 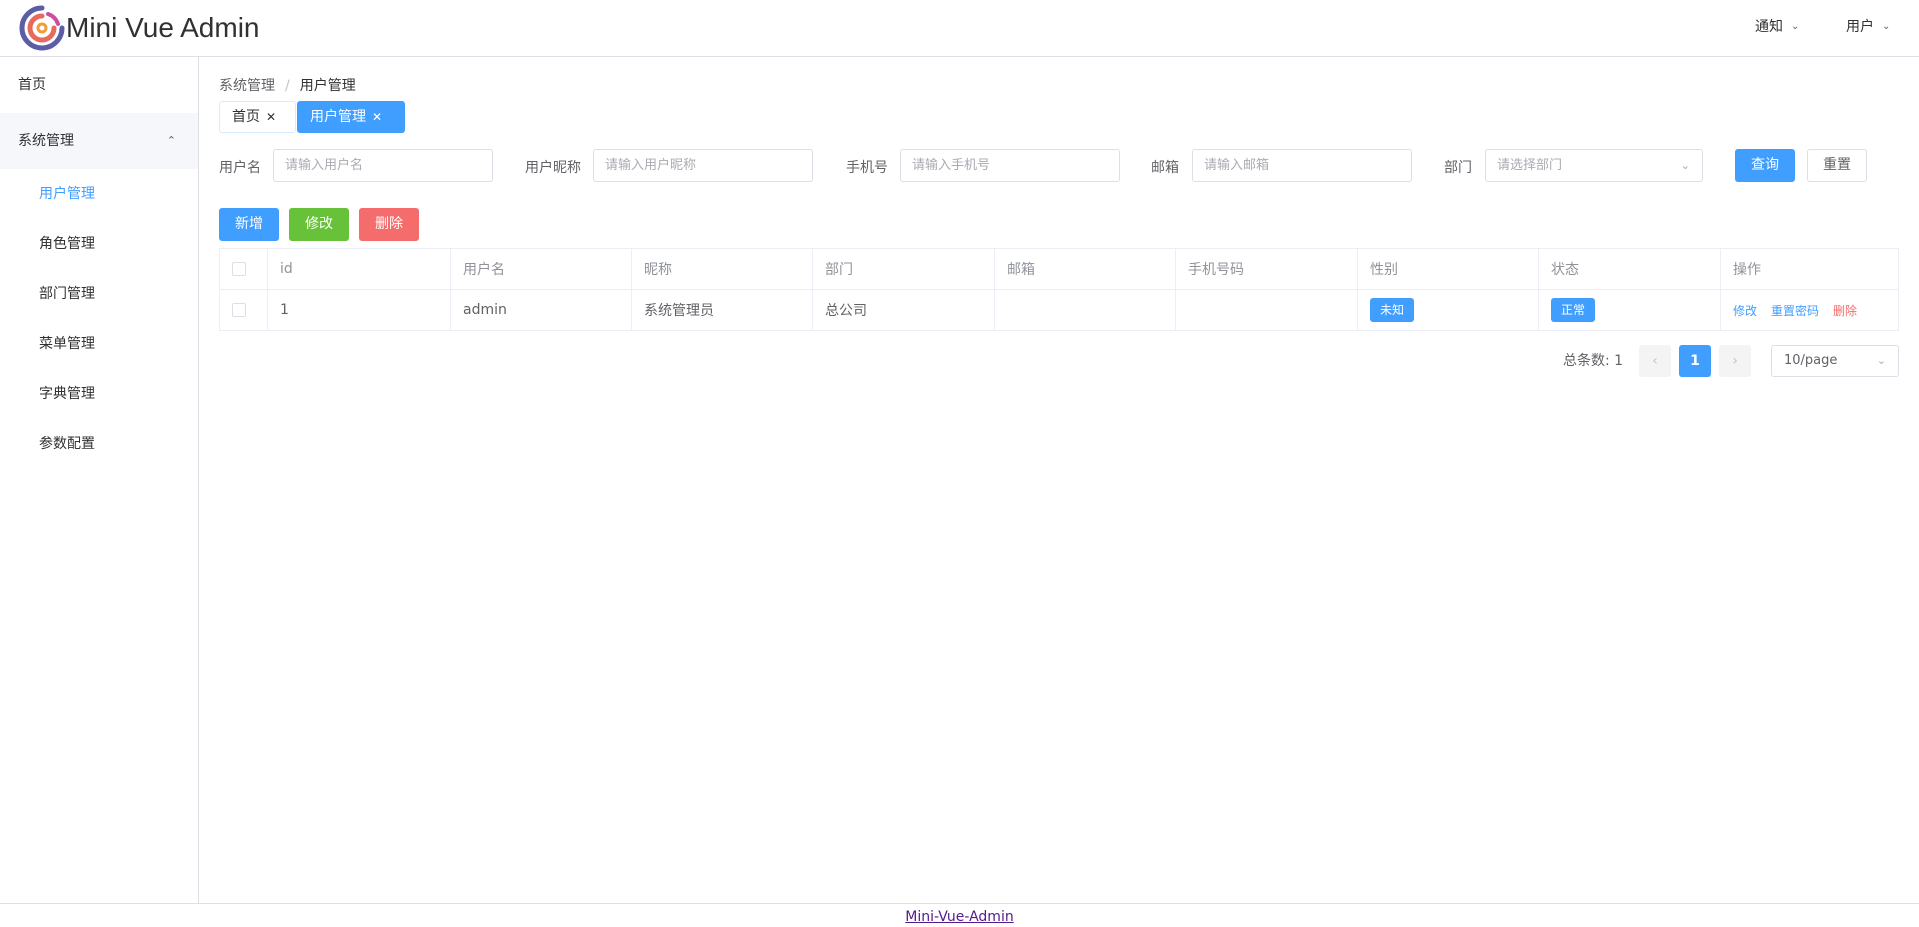 I want to click on page-number-button: 1, so click(x=1695, y=361).